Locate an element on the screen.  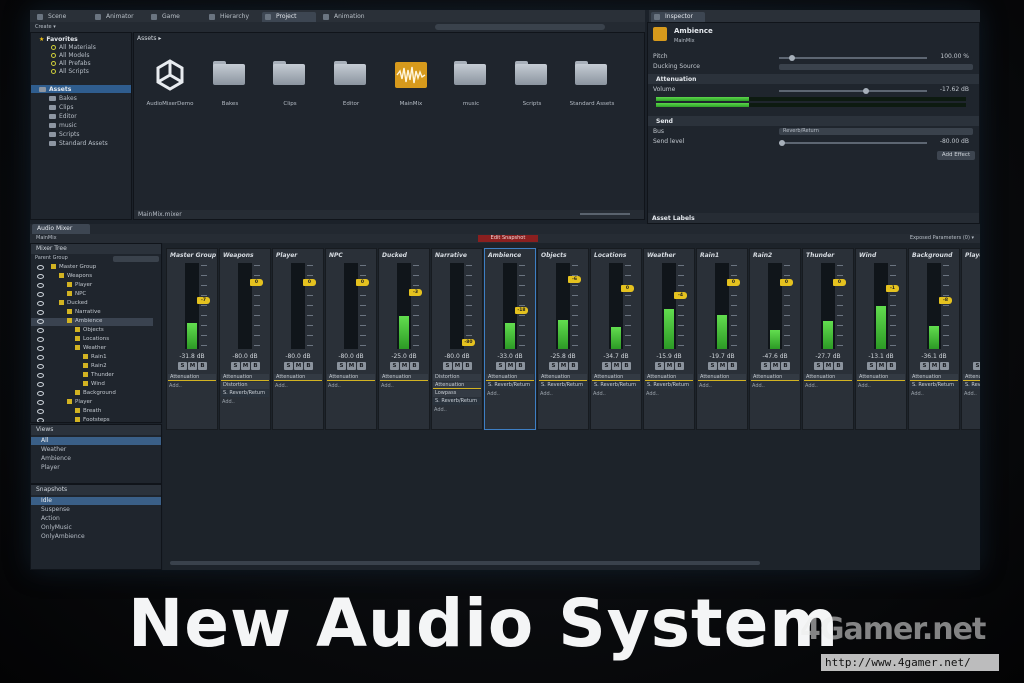
snapshot-onlyambience: OnlyAmbience is located at coordinates (63, 536).